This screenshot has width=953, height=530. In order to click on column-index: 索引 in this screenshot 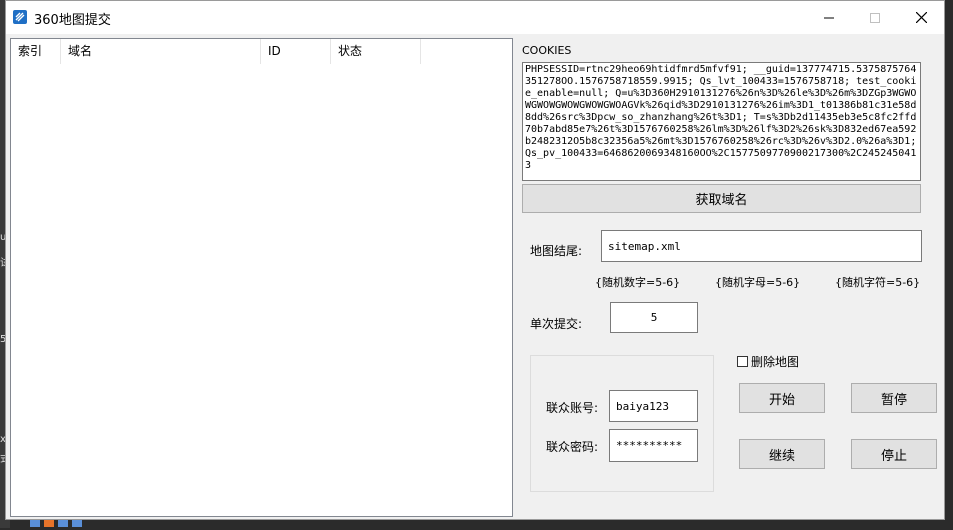, I will do `click(36, 51)`.